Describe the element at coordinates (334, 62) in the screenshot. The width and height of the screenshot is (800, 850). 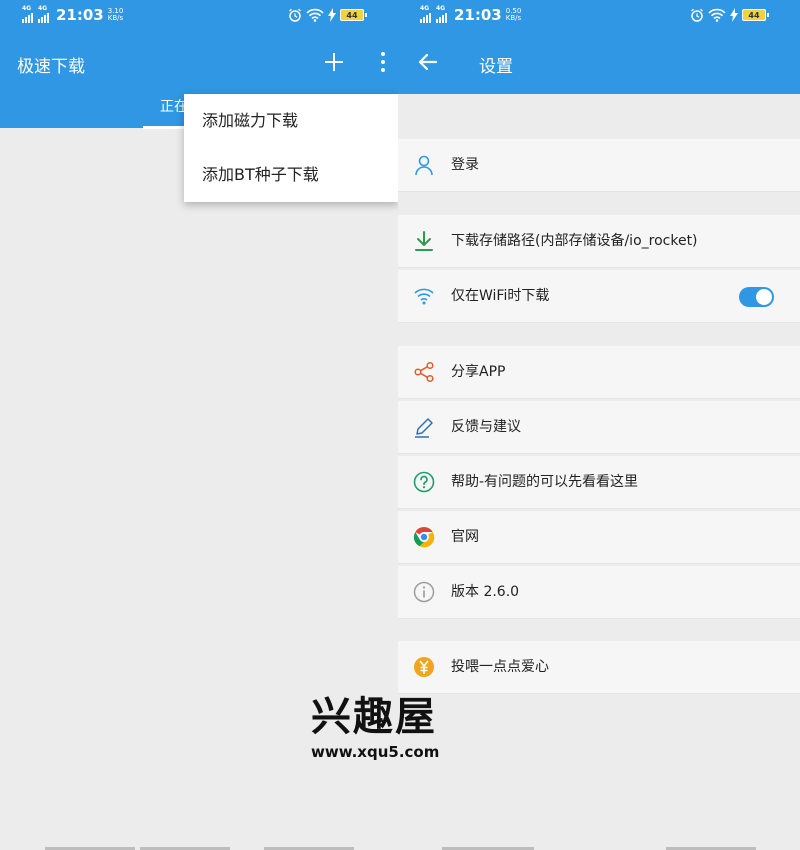
I see `add-icon` at that location.